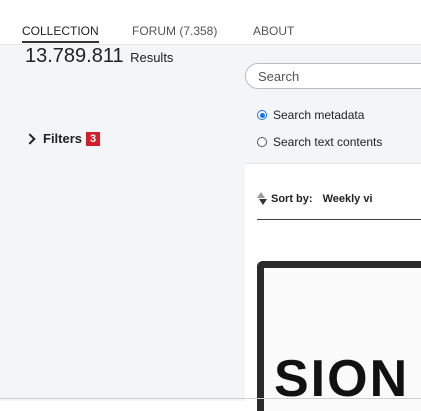  I want to click on search-metadata-option: Search metadata, so click(310, 115).